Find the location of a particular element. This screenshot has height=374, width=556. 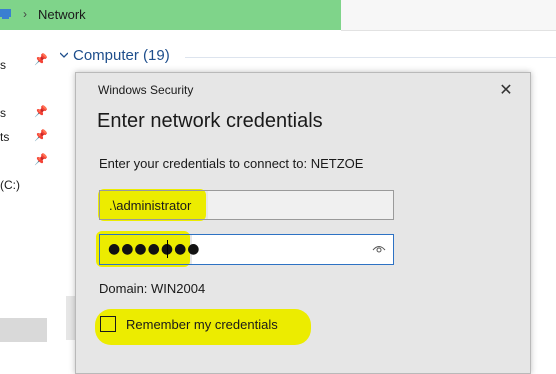

group-header-computer: Computer (19) is located at coordinates (121, 55).